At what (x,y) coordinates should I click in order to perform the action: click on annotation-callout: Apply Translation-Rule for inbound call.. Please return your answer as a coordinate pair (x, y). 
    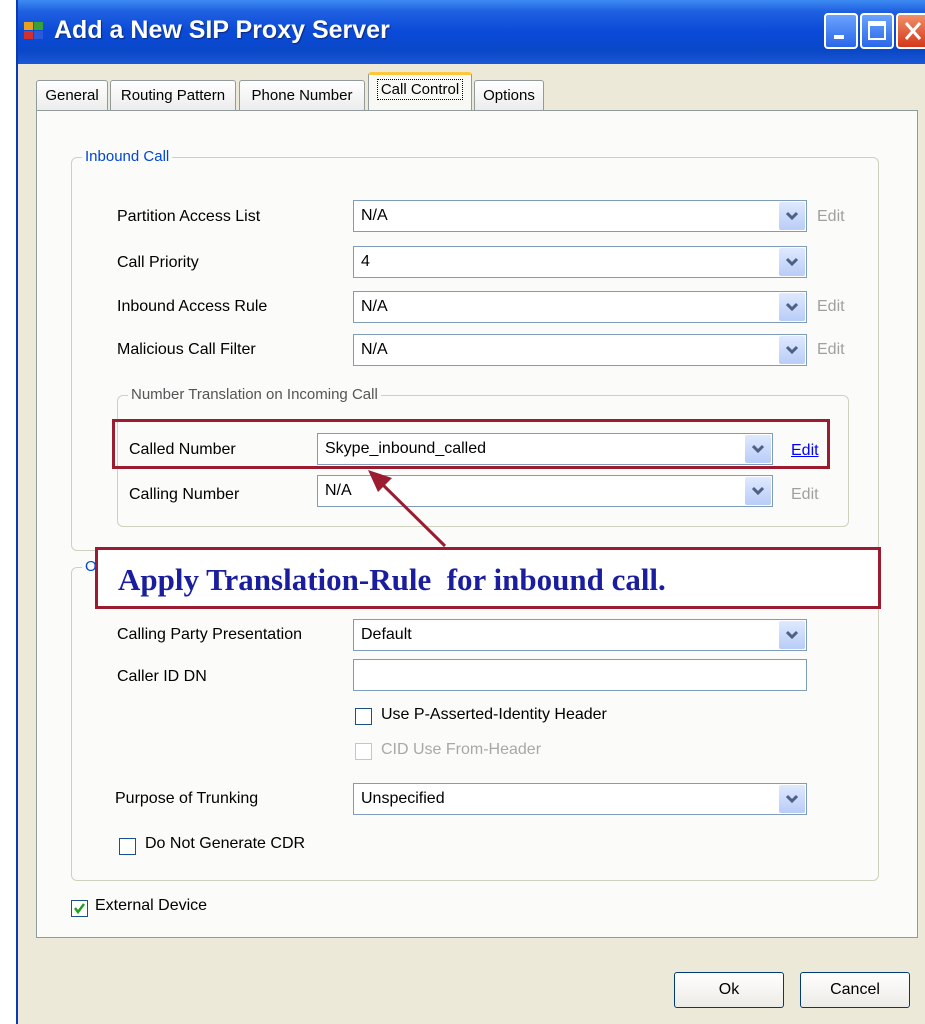
    Looking at the image, I should click on (488, 578).